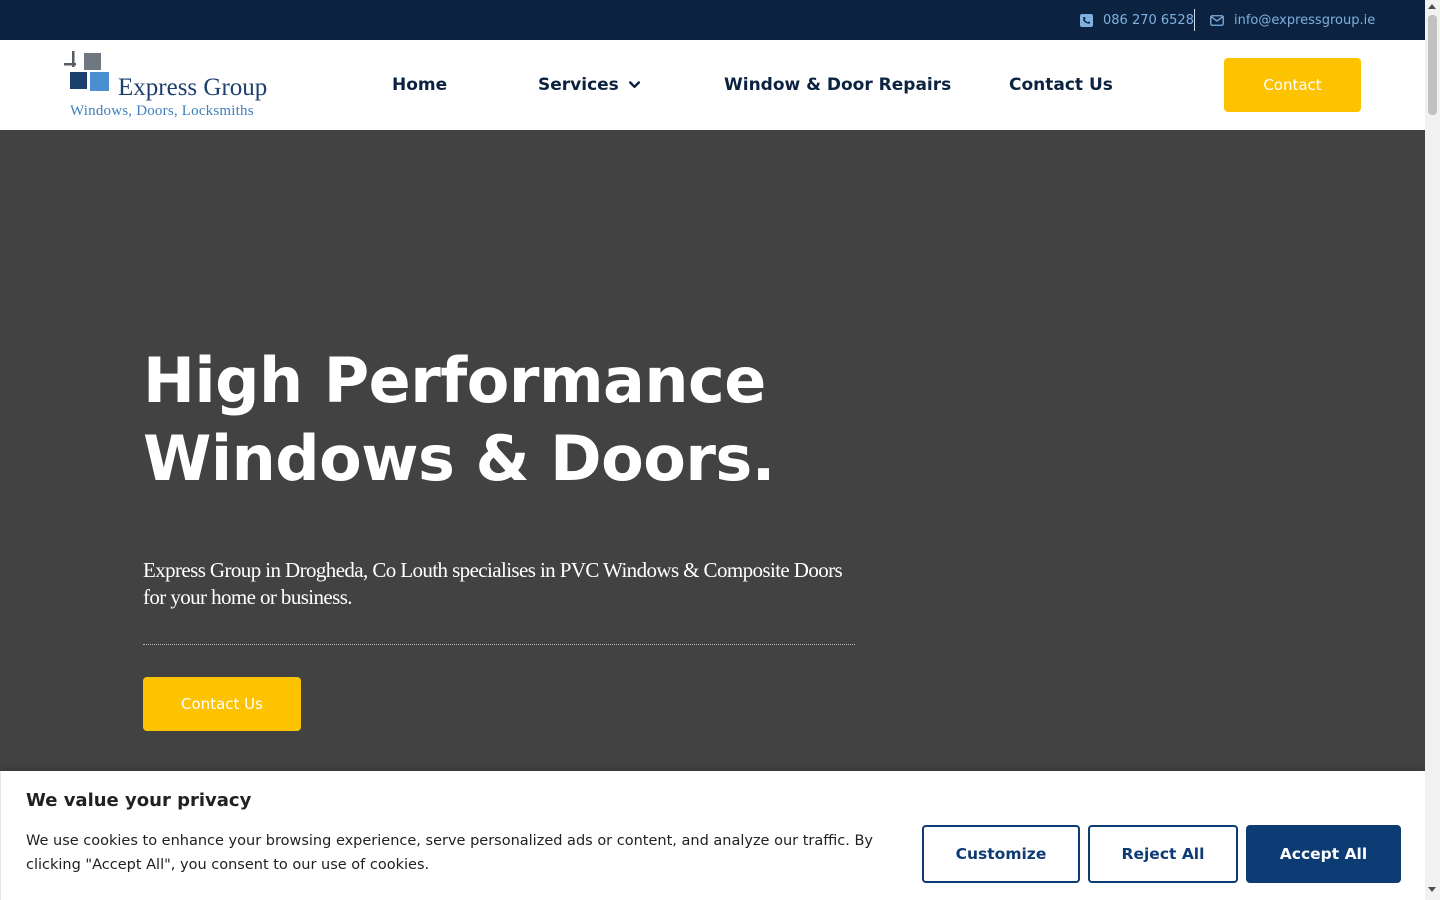 The image size is (1440, 900). What do you see at coordinates (634, 84) in the screenshot?
I see `chevron-down-icon` at bounding box center [634, 84].